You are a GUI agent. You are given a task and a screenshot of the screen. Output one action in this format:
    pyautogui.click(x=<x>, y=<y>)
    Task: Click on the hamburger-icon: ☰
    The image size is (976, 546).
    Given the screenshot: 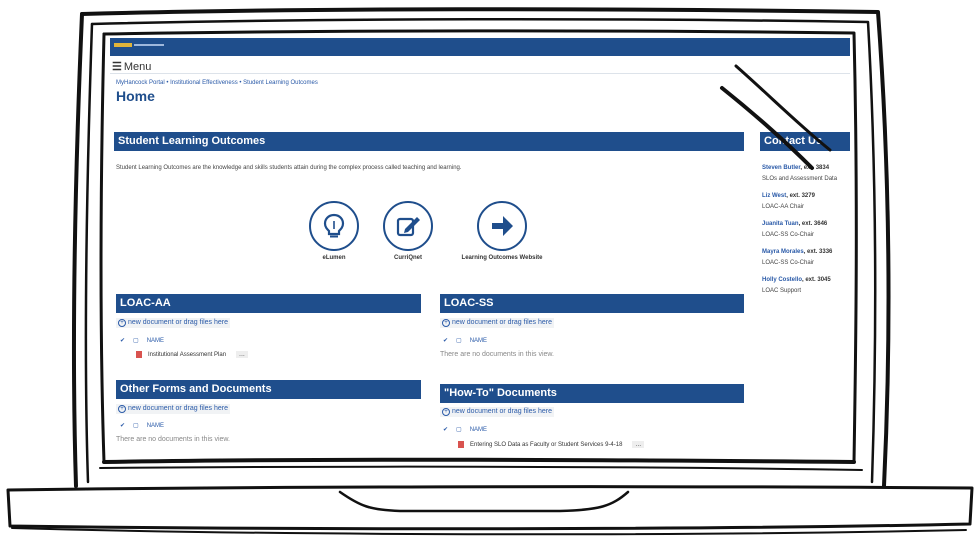 What is the action you would take?
    pyautogui.click(x=117, y=67)
    